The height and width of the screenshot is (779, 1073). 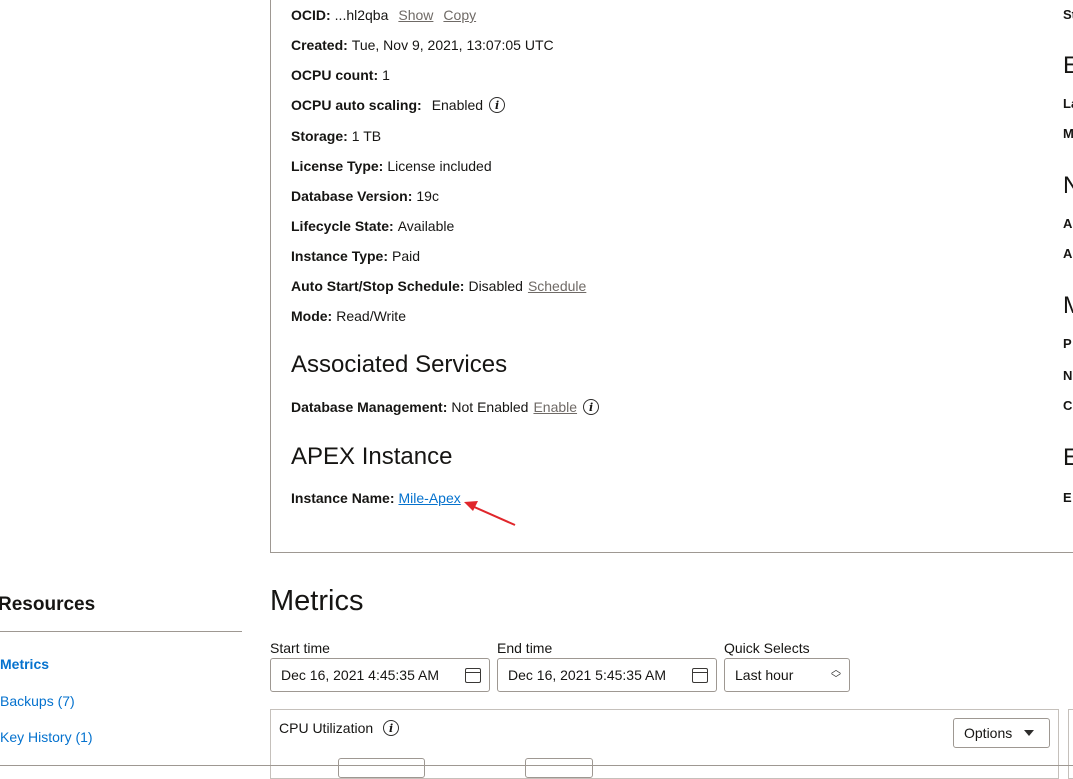 I want to click on ocpu-auto-scaling-row: OCPU auto scaling: Enabled i, so click(x=398, y=105).